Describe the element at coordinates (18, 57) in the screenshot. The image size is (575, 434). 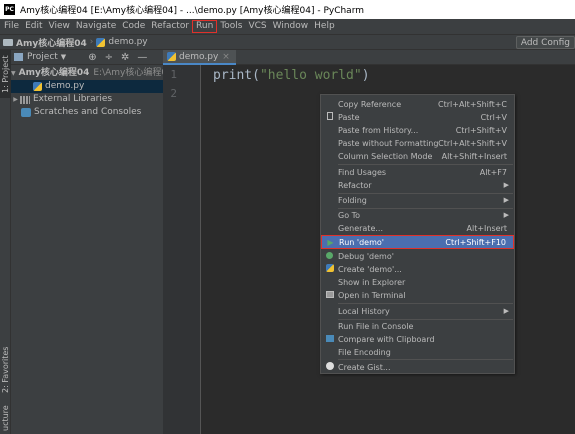
I see `project-view-icon` at that location.